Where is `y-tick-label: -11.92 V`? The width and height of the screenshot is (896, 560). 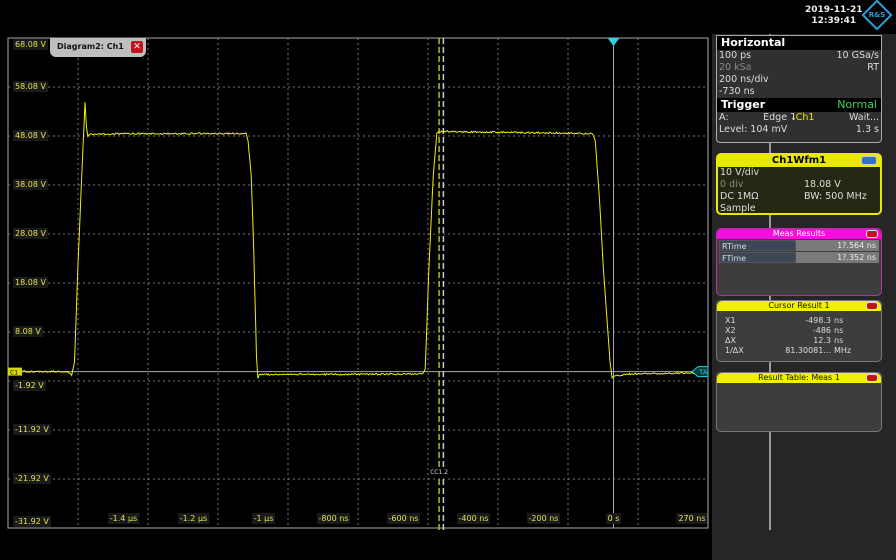
y-tick-label: -11.92 V is located at coordinates (32, 429).